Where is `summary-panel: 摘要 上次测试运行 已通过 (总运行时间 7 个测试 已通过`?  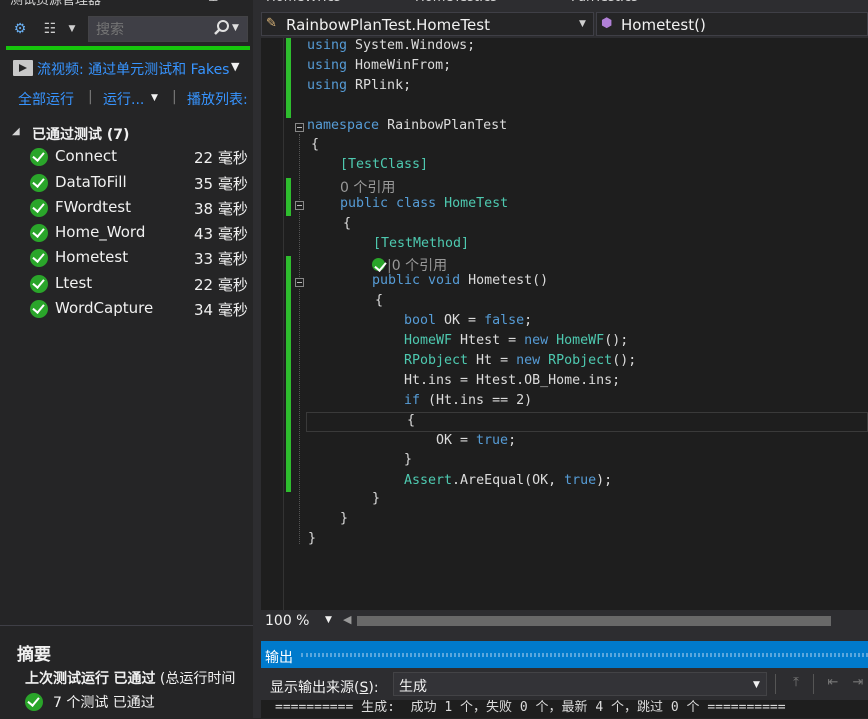
summary-panel: 摘要 上次测试运行 已通过 (总运行时间 7 个测试 已通过 is located at coordinates (126, 672).